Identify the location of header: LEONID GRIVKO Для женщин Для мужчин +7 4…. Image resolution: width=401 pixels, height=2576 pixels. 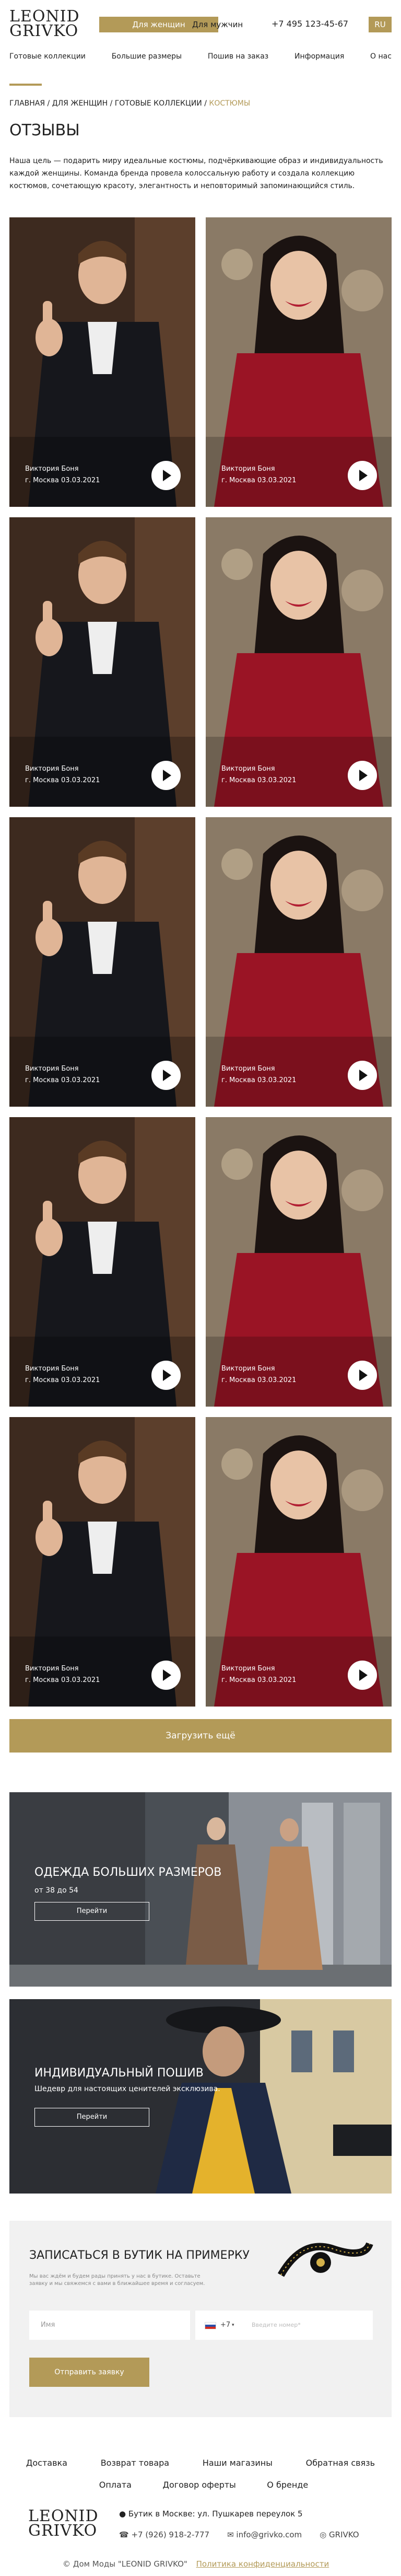
(200, 39).